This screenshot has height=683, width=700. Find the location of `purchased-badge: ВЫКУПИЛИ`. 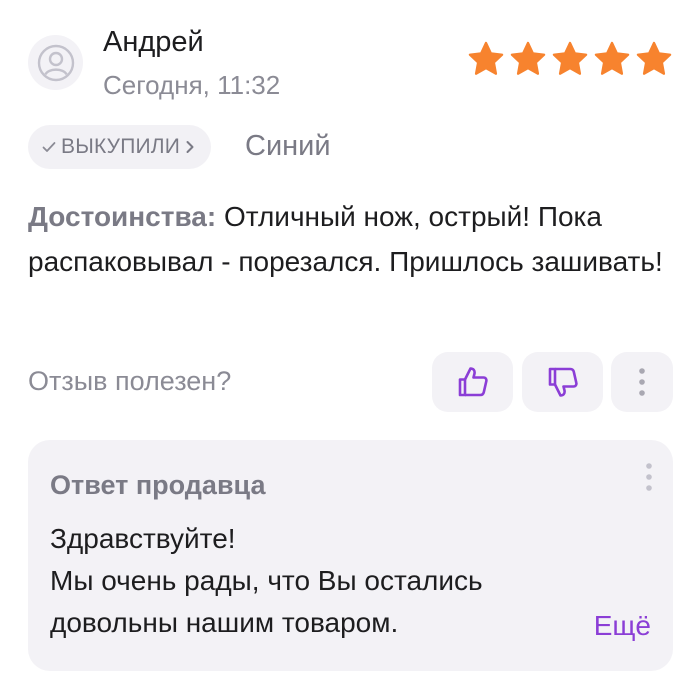

purchased-badge: ВЫКУПИЛИ is located at coordinates (120, 147).